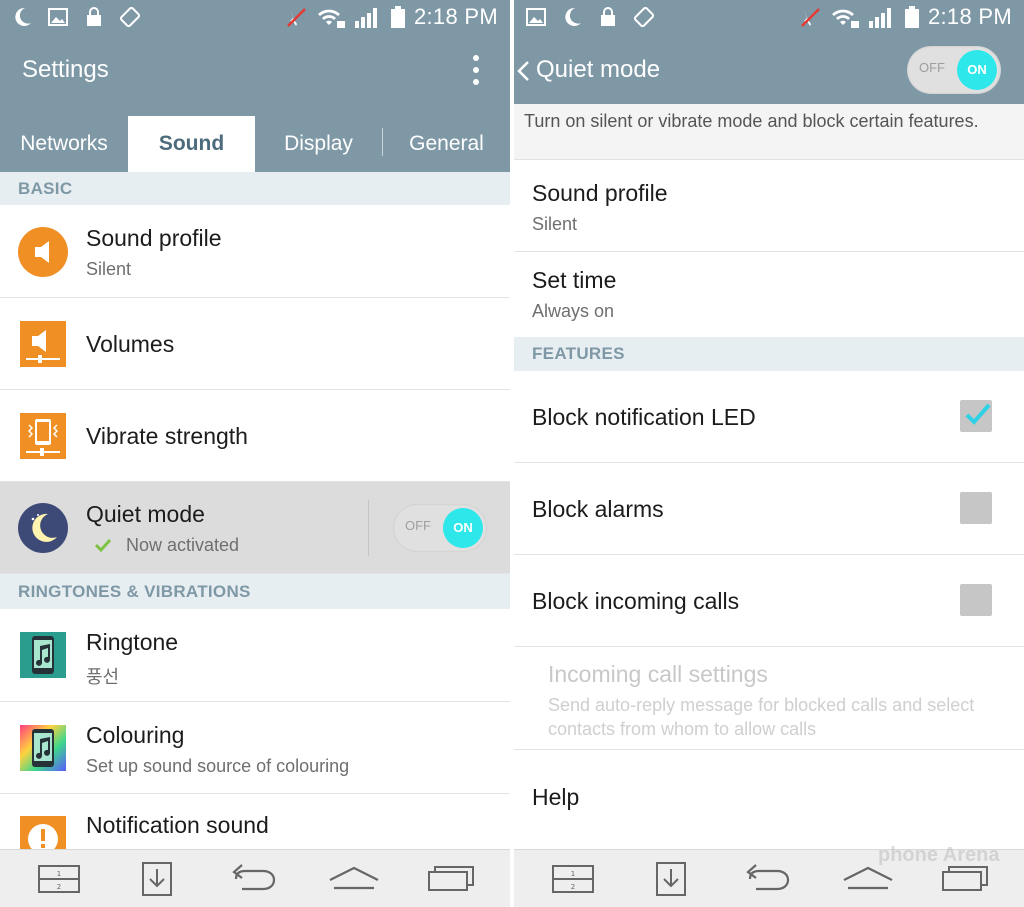 The image size is (1024, 907). What do you see at coordinates (976, 508) in the screenshot?
I see `block-alarms-checkbox` at bounding box center [976, 508].